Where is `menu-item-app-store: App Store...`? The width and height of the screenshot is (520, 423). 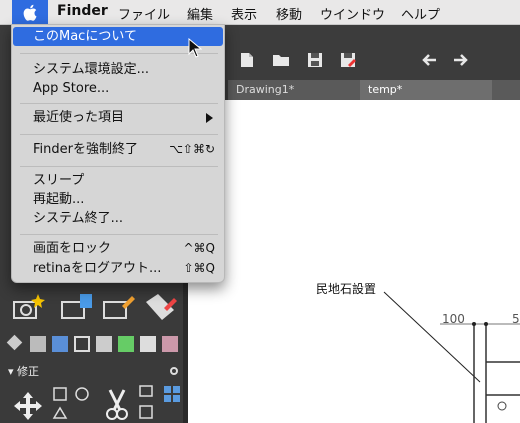
menu-item-app-store: App Store... is located at coordinates (118, 88).